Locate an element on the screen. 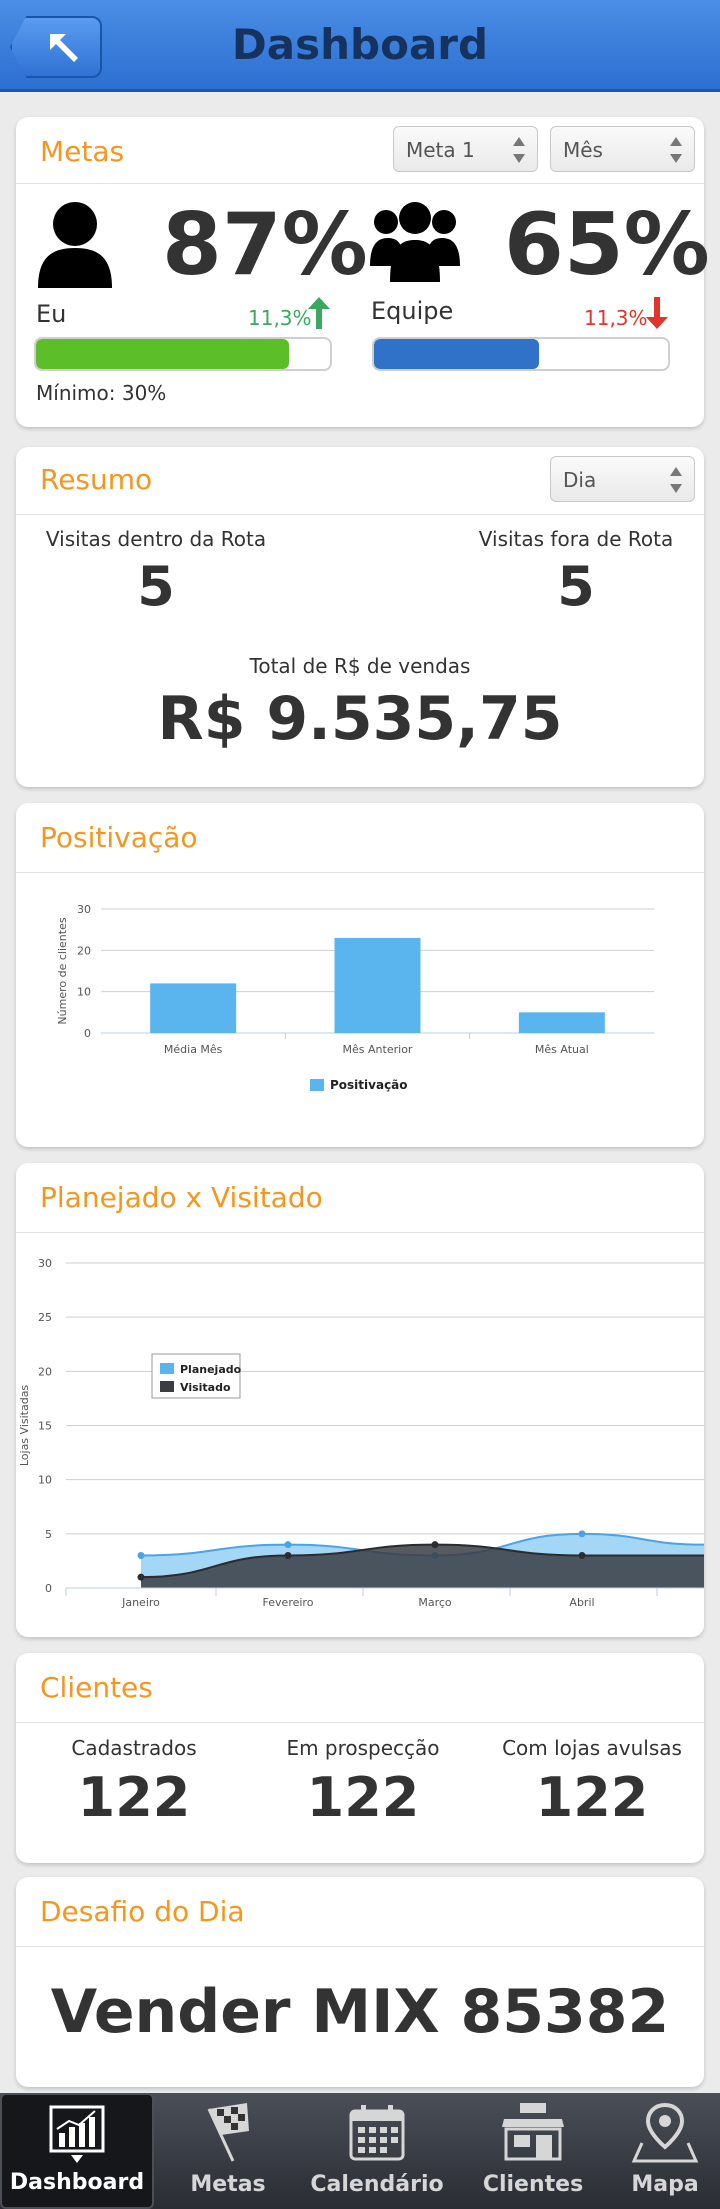 The width and height of the screenshot is (720, 2209). user-icon is located at coordinates (75, 245).